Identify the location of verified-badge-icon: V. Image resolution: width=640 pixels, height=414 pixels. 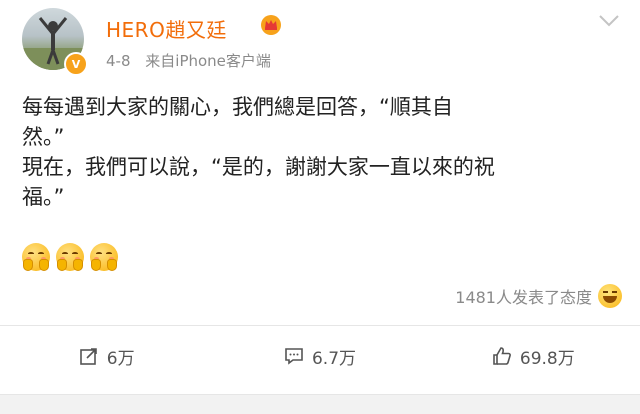
(76, 64).